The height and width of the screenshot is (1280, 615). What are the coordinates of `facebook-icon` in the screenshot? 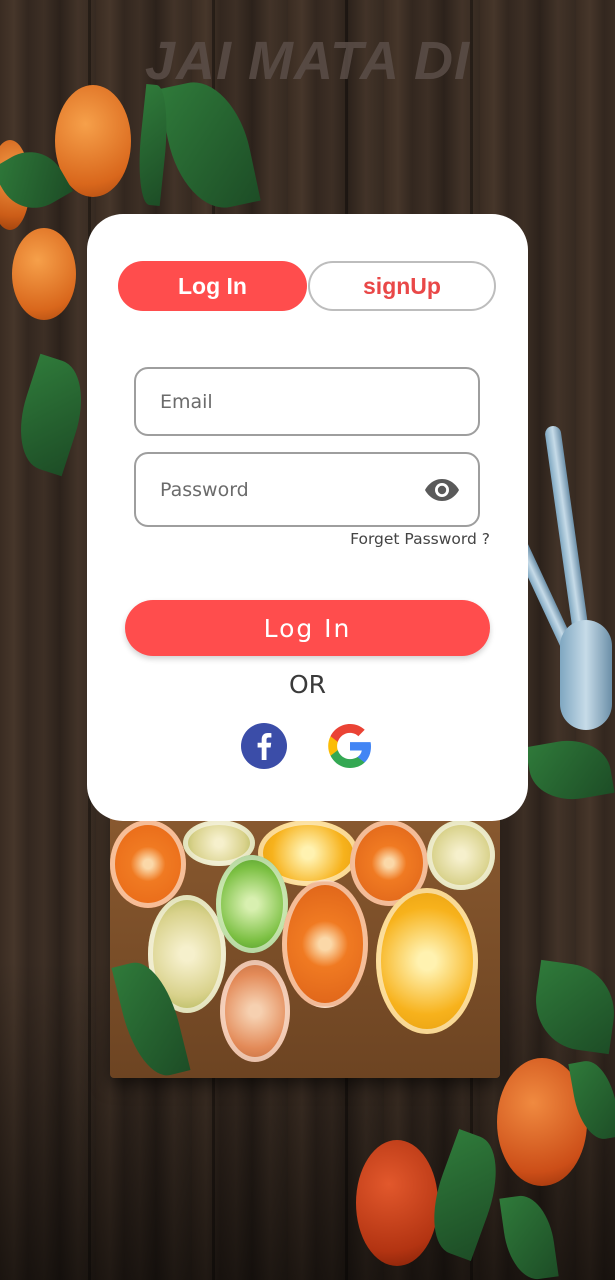 It's located at (264, 746).